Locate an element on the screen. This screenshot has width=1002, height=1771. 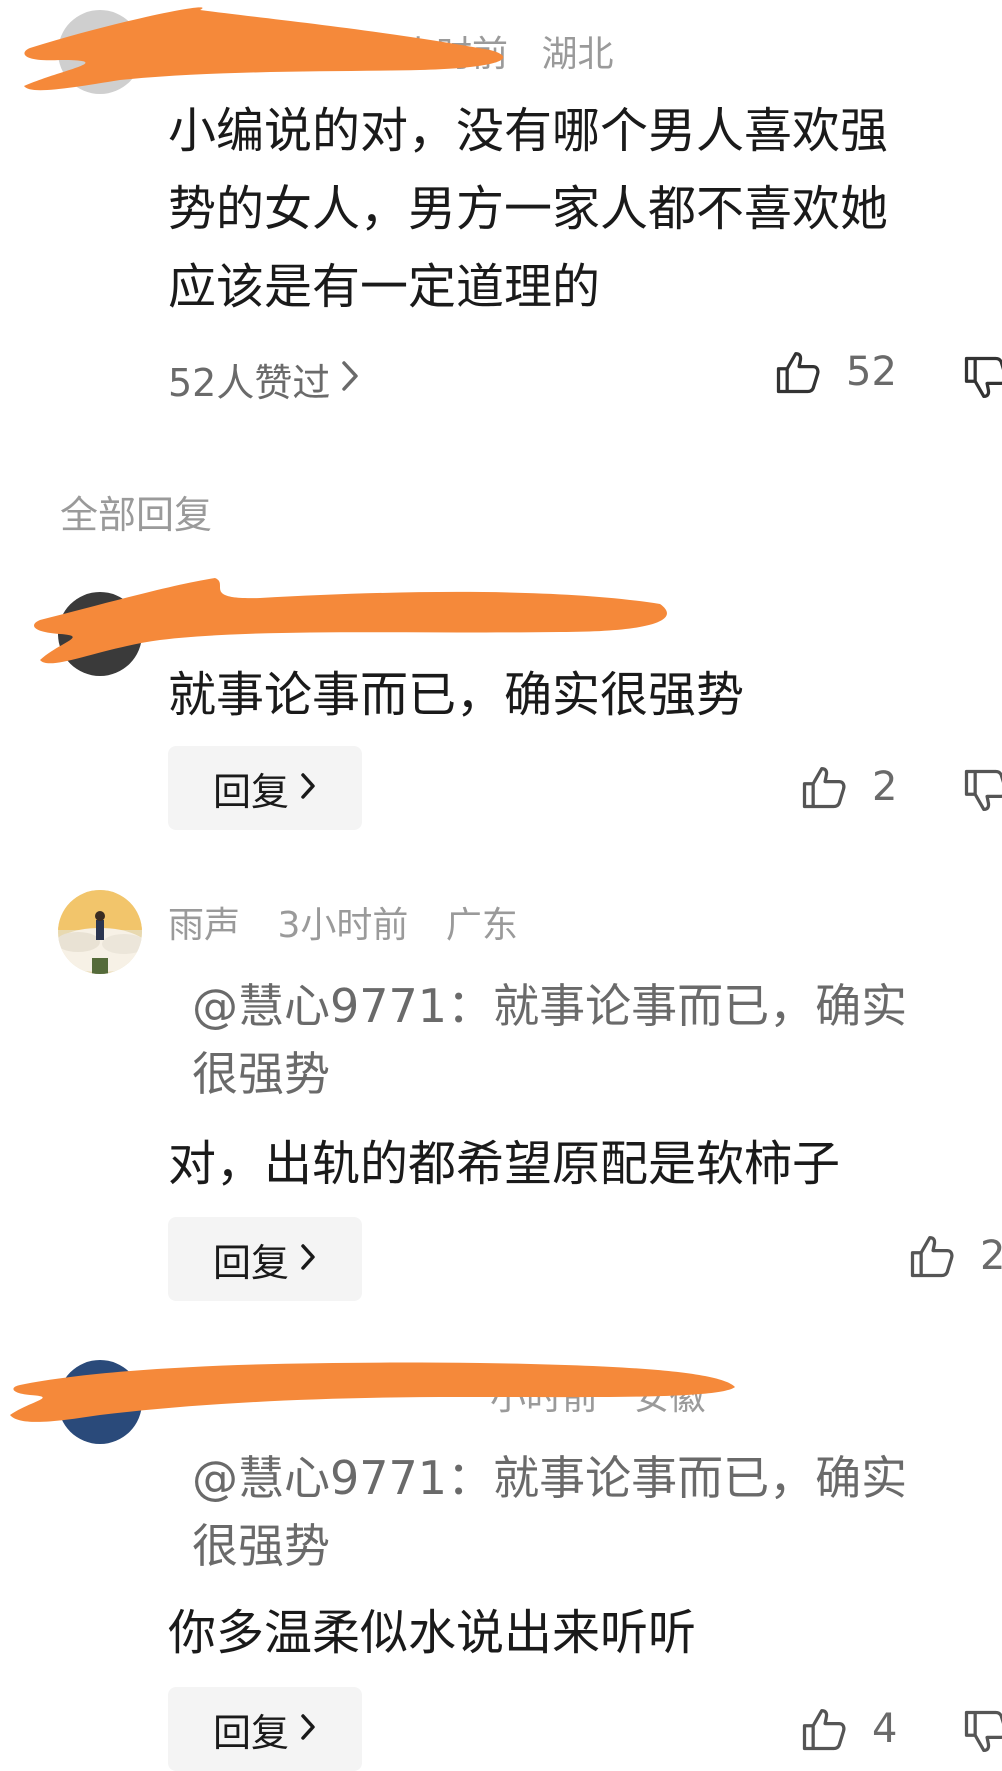
reply-meta: 小时前 安徽 is located at coordinates (597, 1394).